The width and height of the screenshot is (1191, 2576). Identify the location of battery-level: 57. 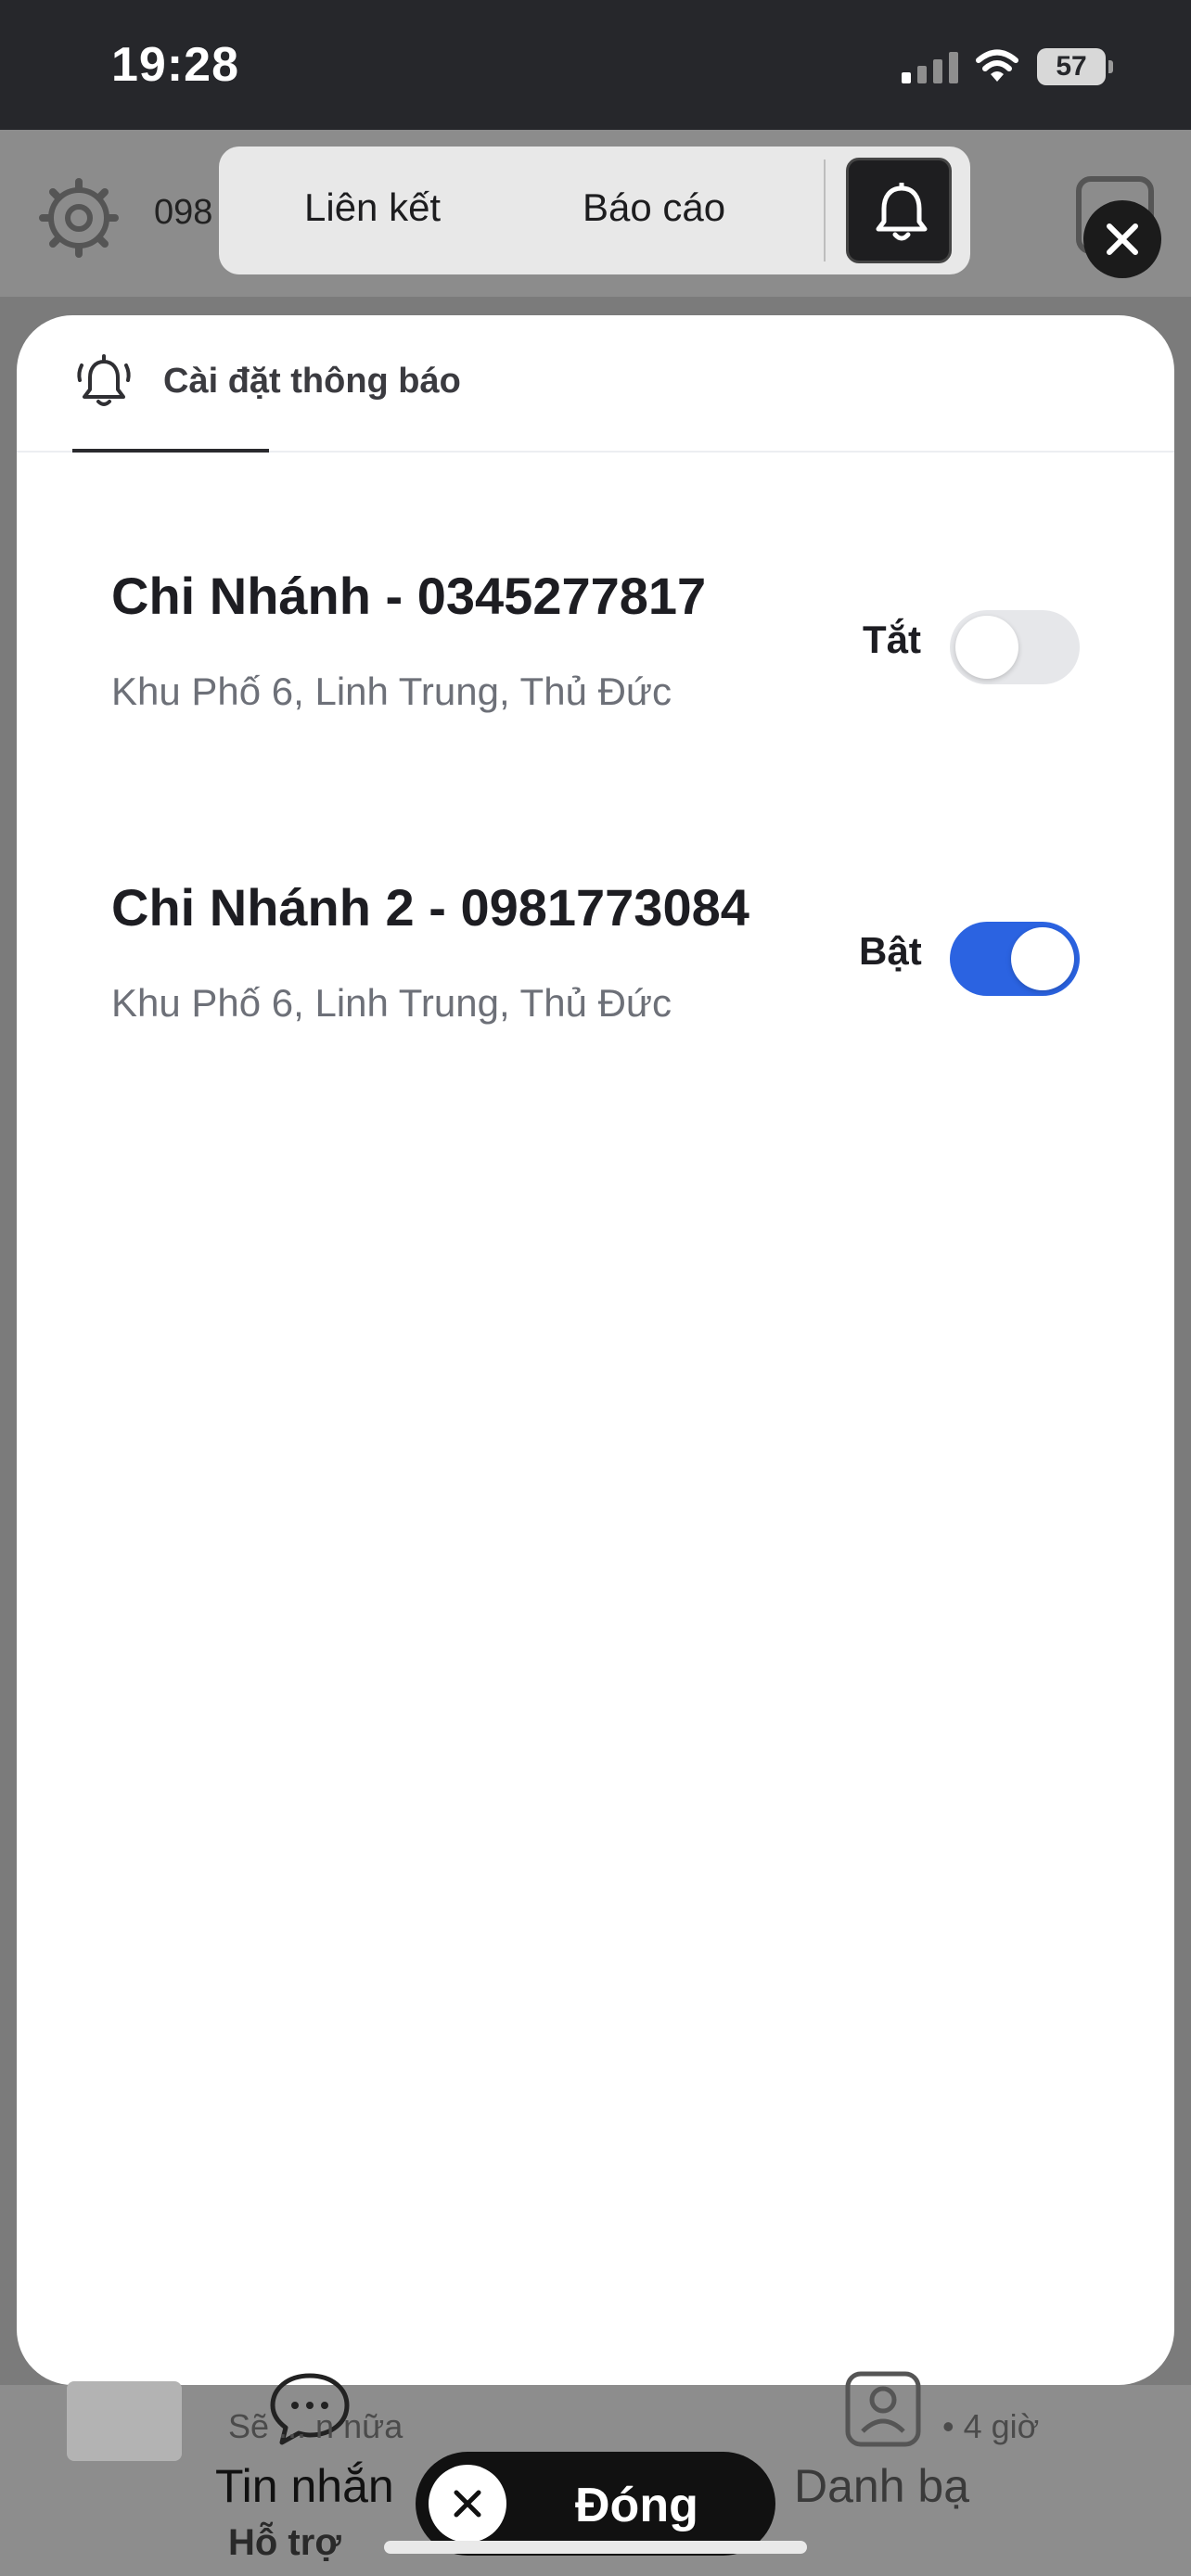
(1071, 66).